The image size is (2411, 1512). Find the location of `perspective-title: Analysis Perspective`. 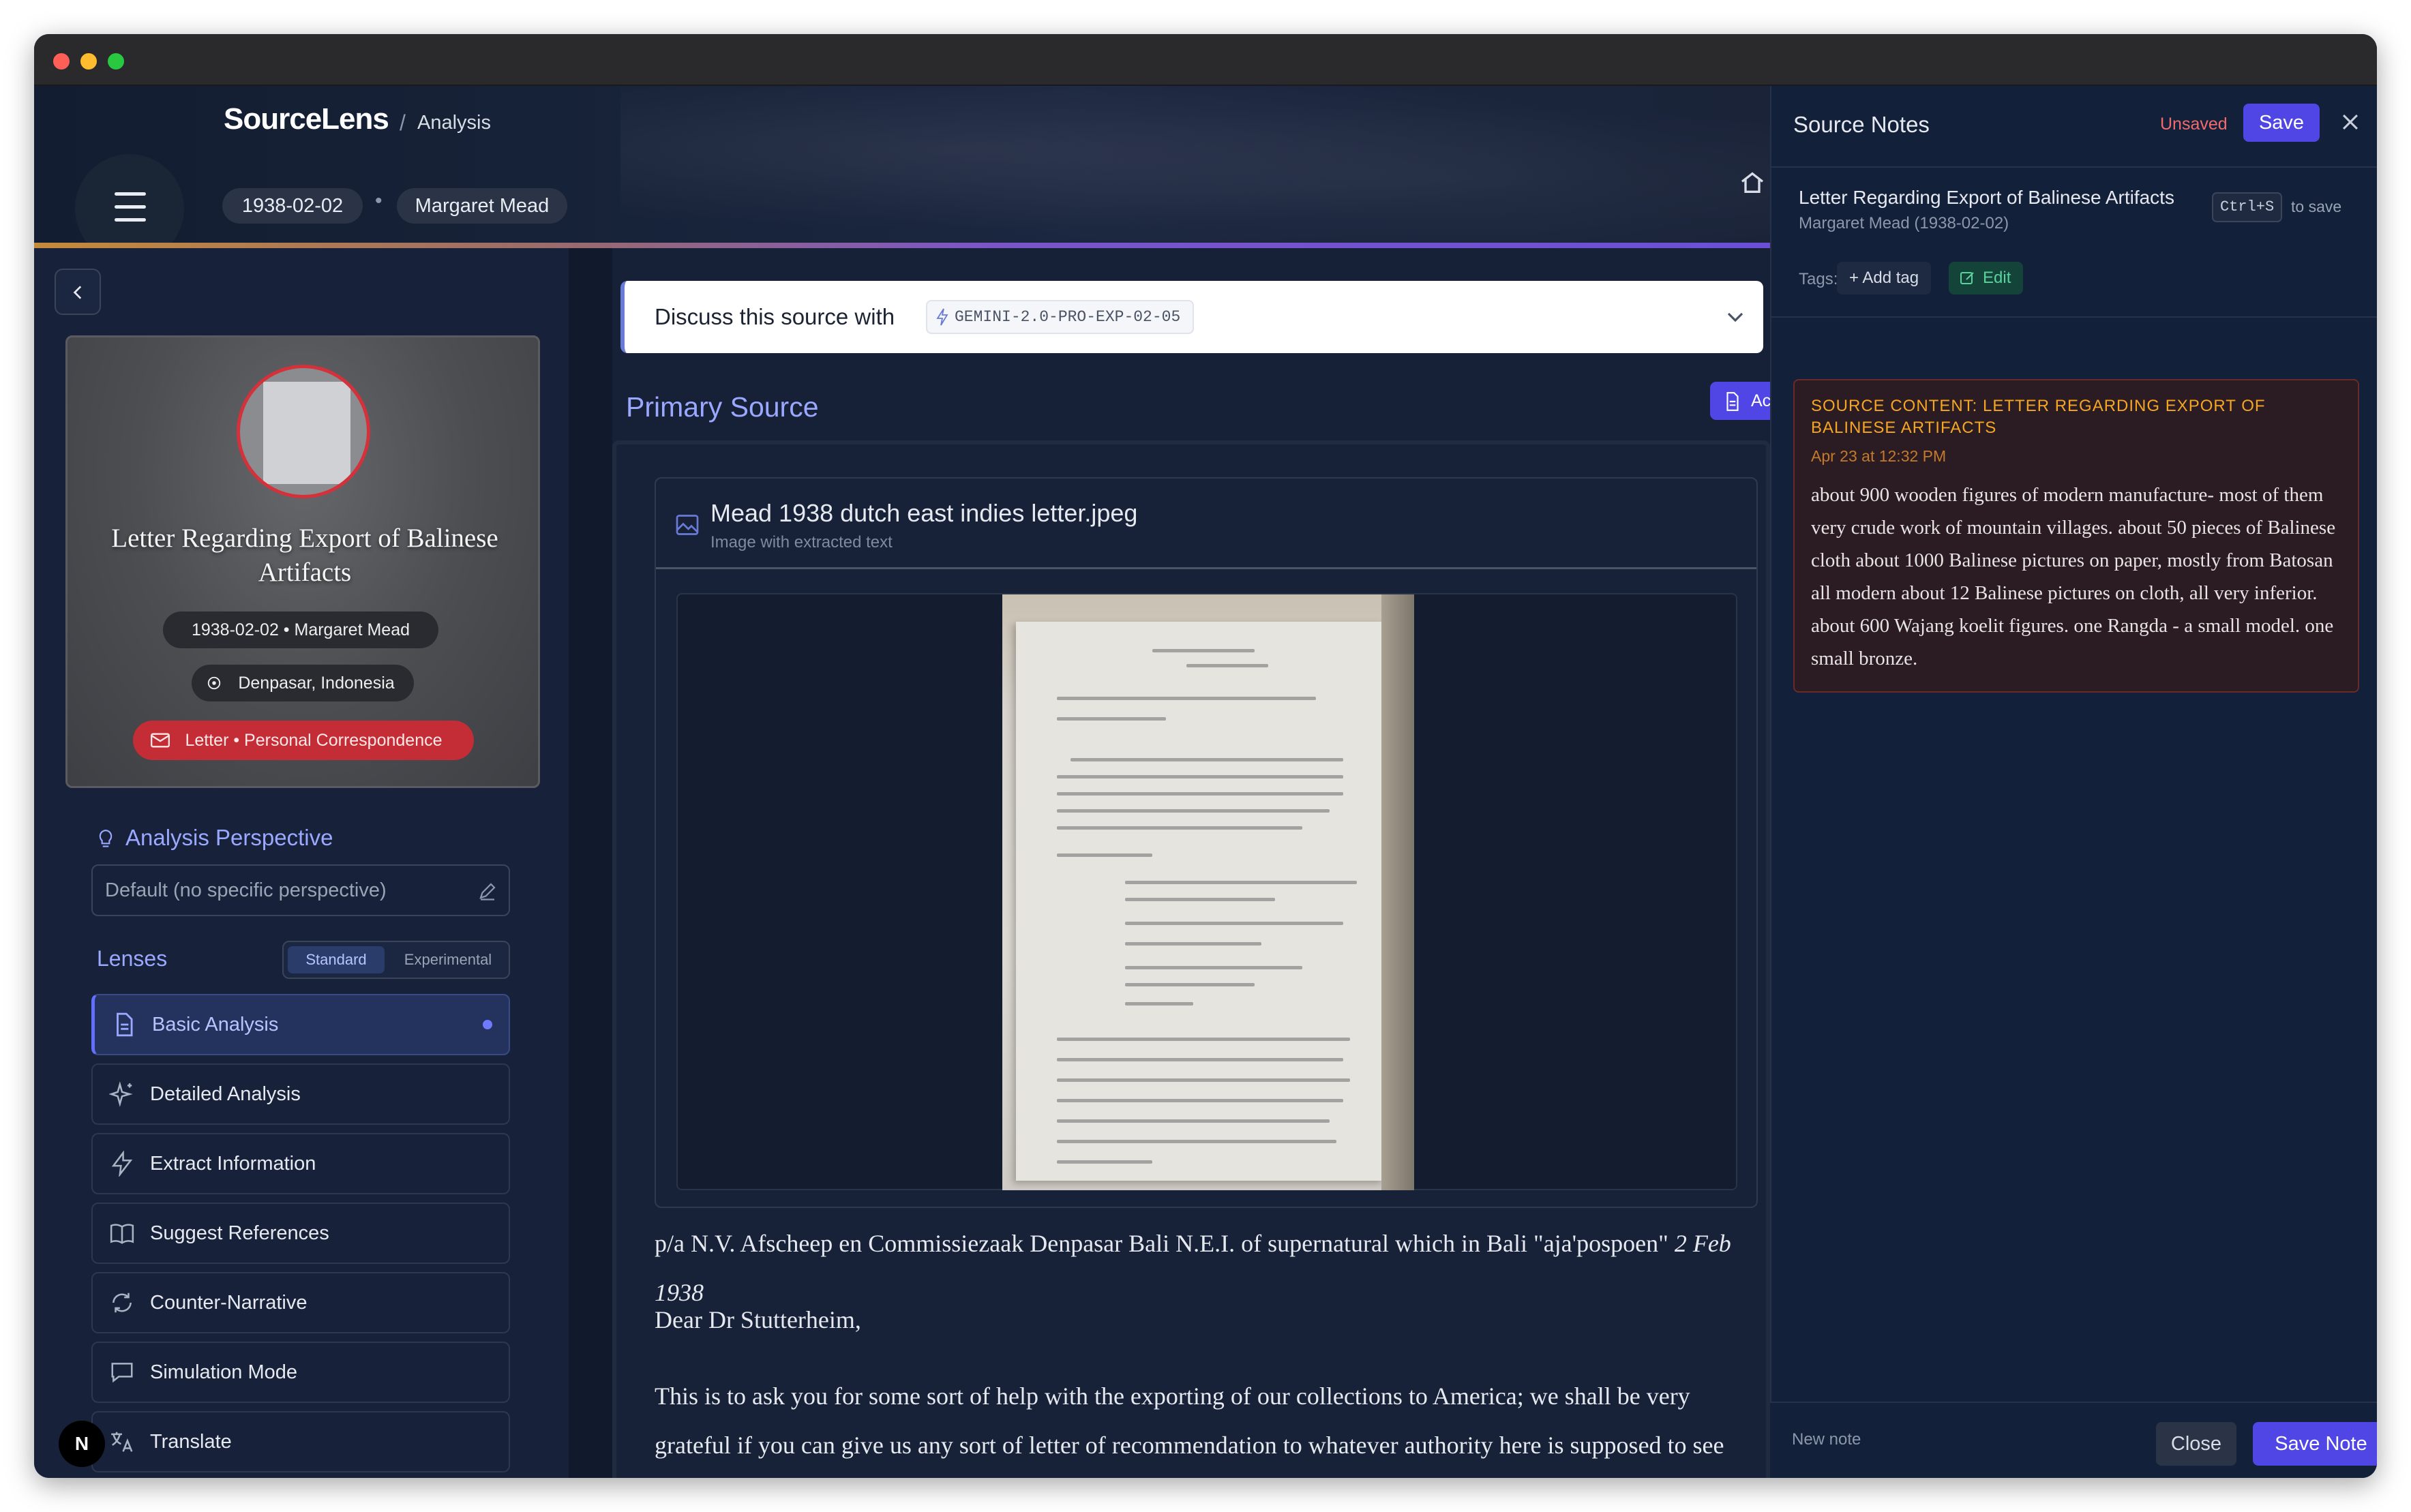

perspective-title: Analysis Perspective is located at coordinates (229, 838).